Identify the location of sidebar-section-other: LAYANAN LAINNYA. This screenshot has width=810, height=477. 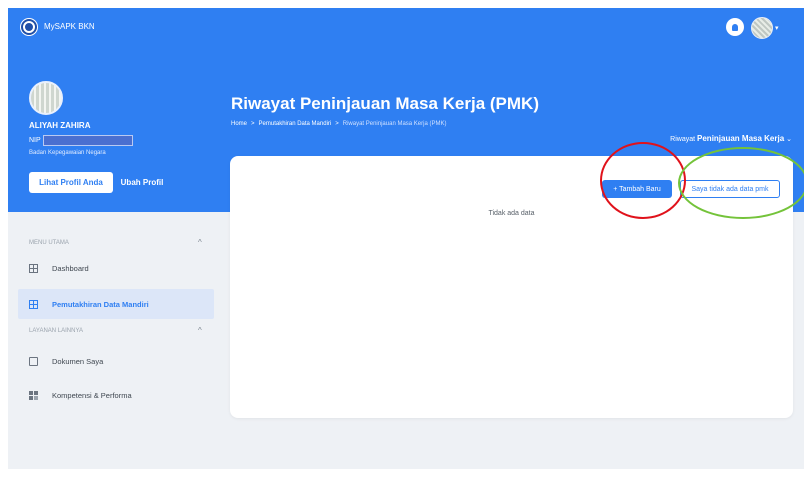
(56, 331).